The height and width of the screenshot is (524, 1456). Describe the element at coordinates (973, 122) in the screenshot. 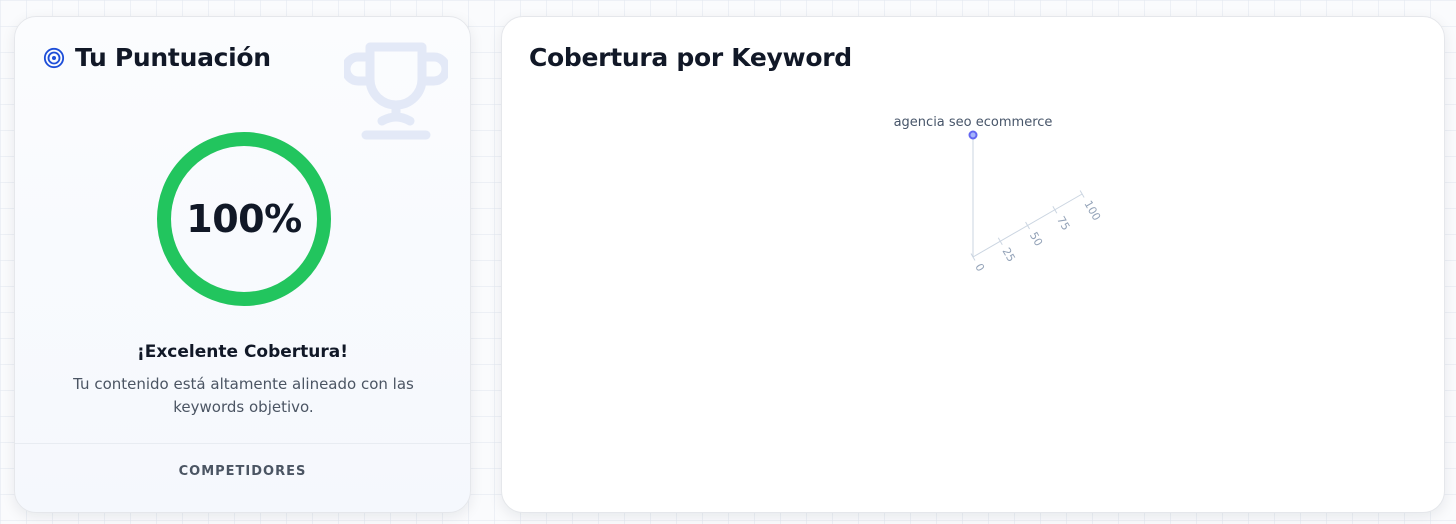

I see `radar-category-label: agencia seo ecommerce` at that location.